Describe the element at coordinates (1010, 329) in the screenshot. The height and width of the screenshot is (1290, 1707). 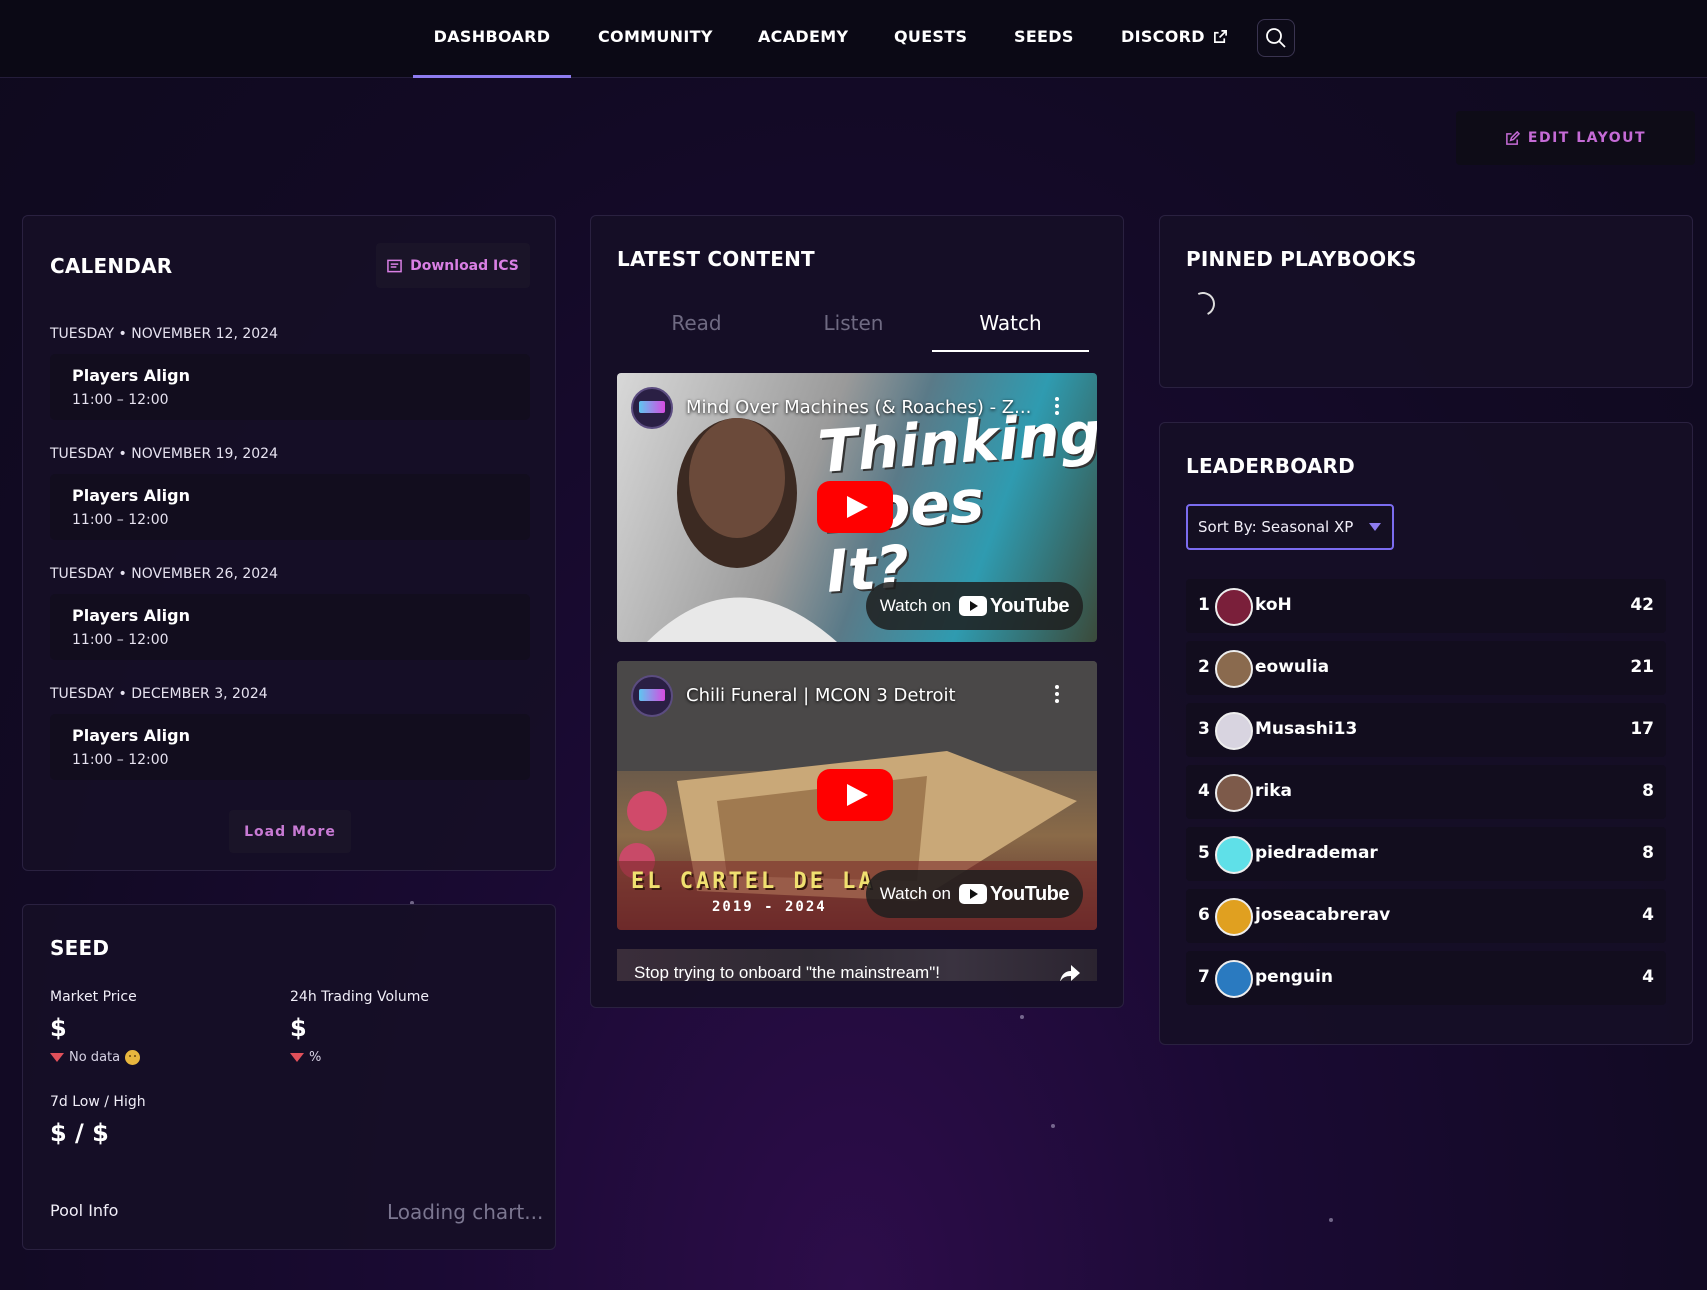
I see `tab-watch: Watch` at that location.